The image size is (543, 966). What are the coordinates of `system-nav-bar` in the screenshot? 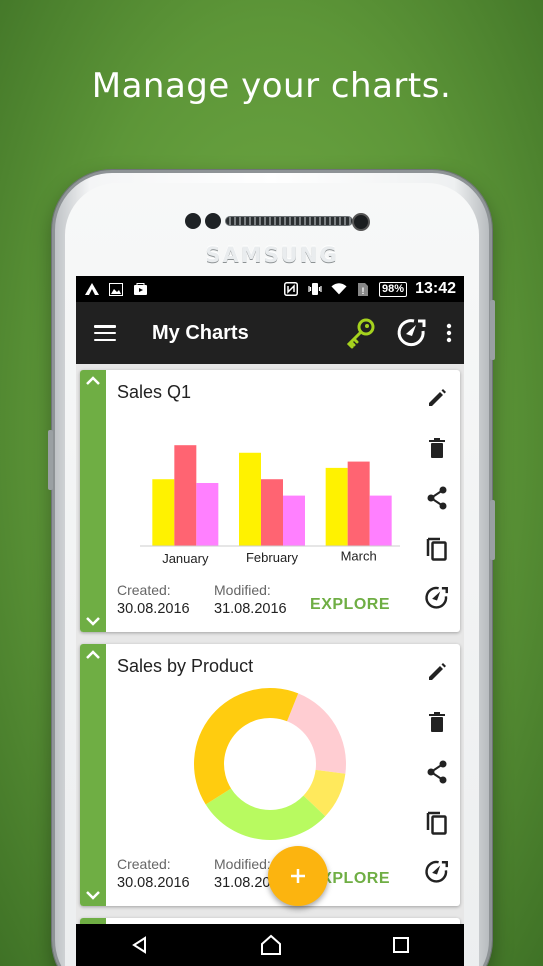 It's located at (270, 945).